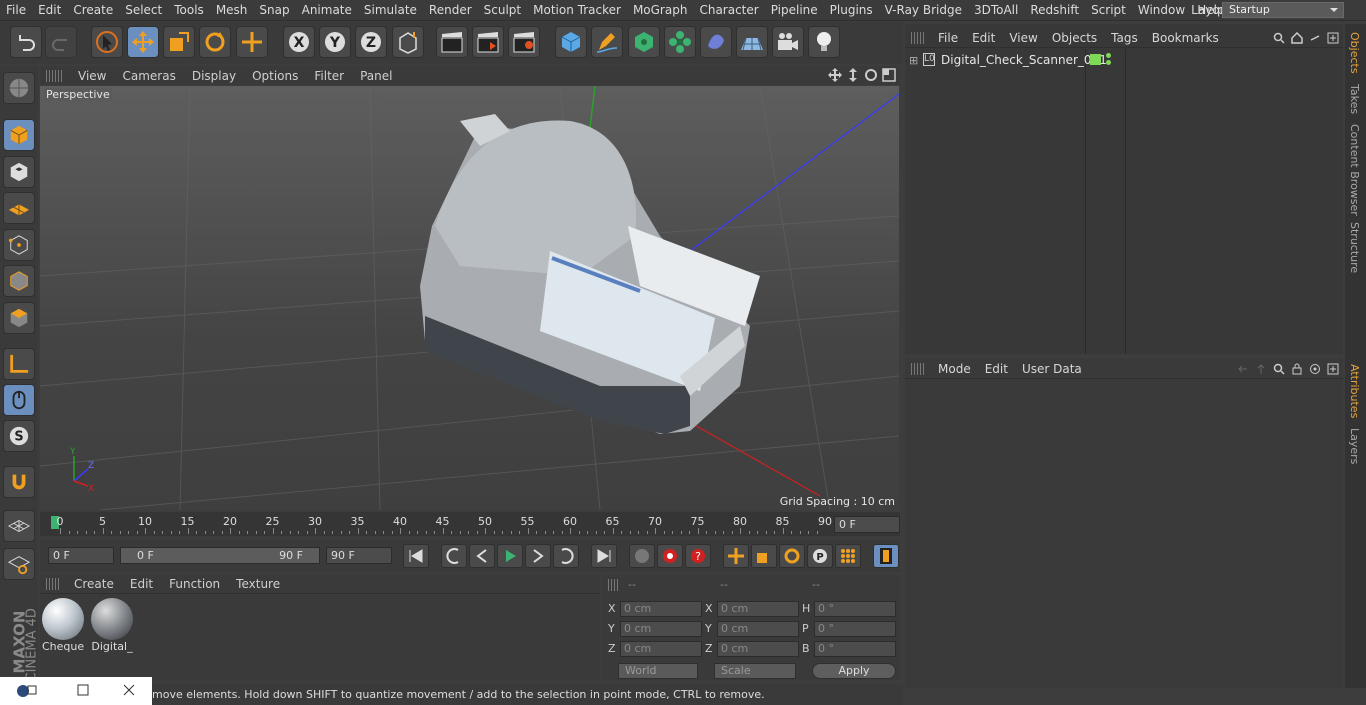  Describe the element at coordinates (854, 671) in the screenshot. I see `apply-button: Apply` at that location.